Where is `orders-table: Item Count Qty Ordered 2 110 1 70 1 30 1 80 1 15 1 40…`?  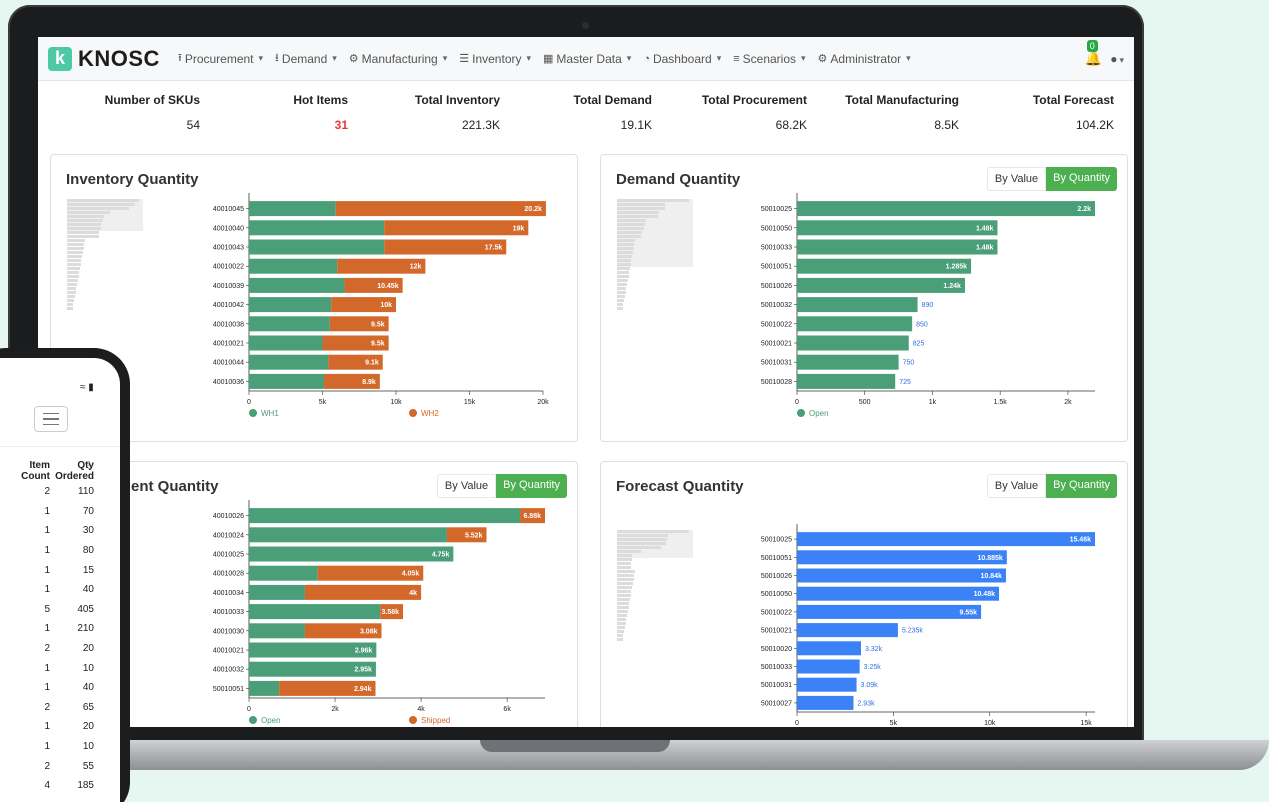 orders-table: Item Count Qty Ordered 2 110 1 70 1 30 1 80 1 15 1 40… is located at coordinates (50, 628).